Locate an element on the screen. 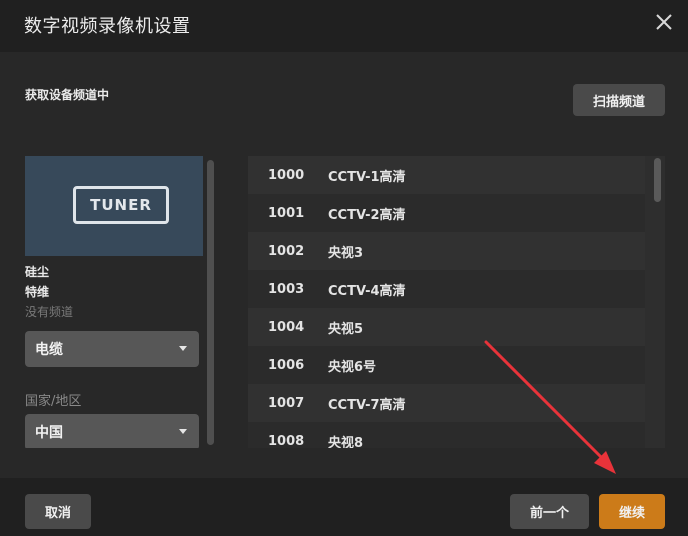 The width and height of the screenshot is (688, 536). cancel-button: 取消 is located at coordinates (58, 511).